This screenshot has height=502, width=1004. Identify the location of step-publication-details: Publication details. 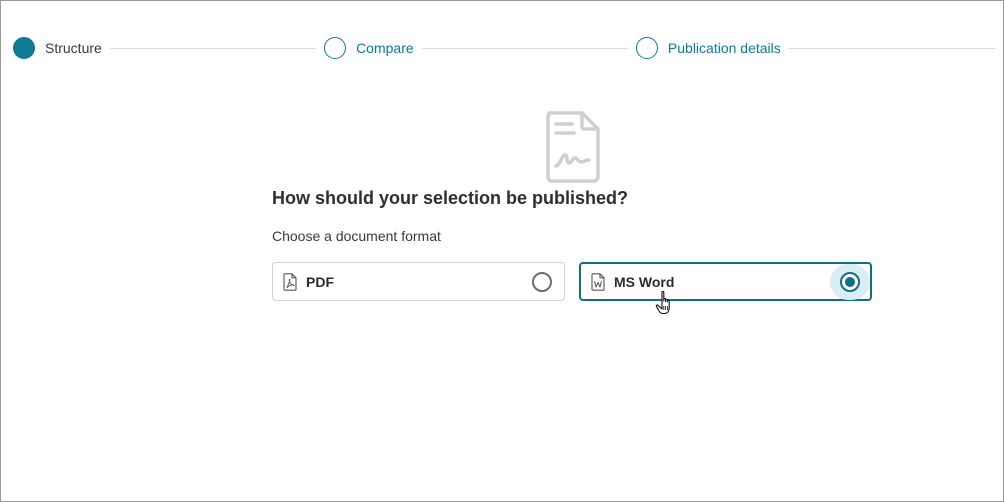
(708, 48).